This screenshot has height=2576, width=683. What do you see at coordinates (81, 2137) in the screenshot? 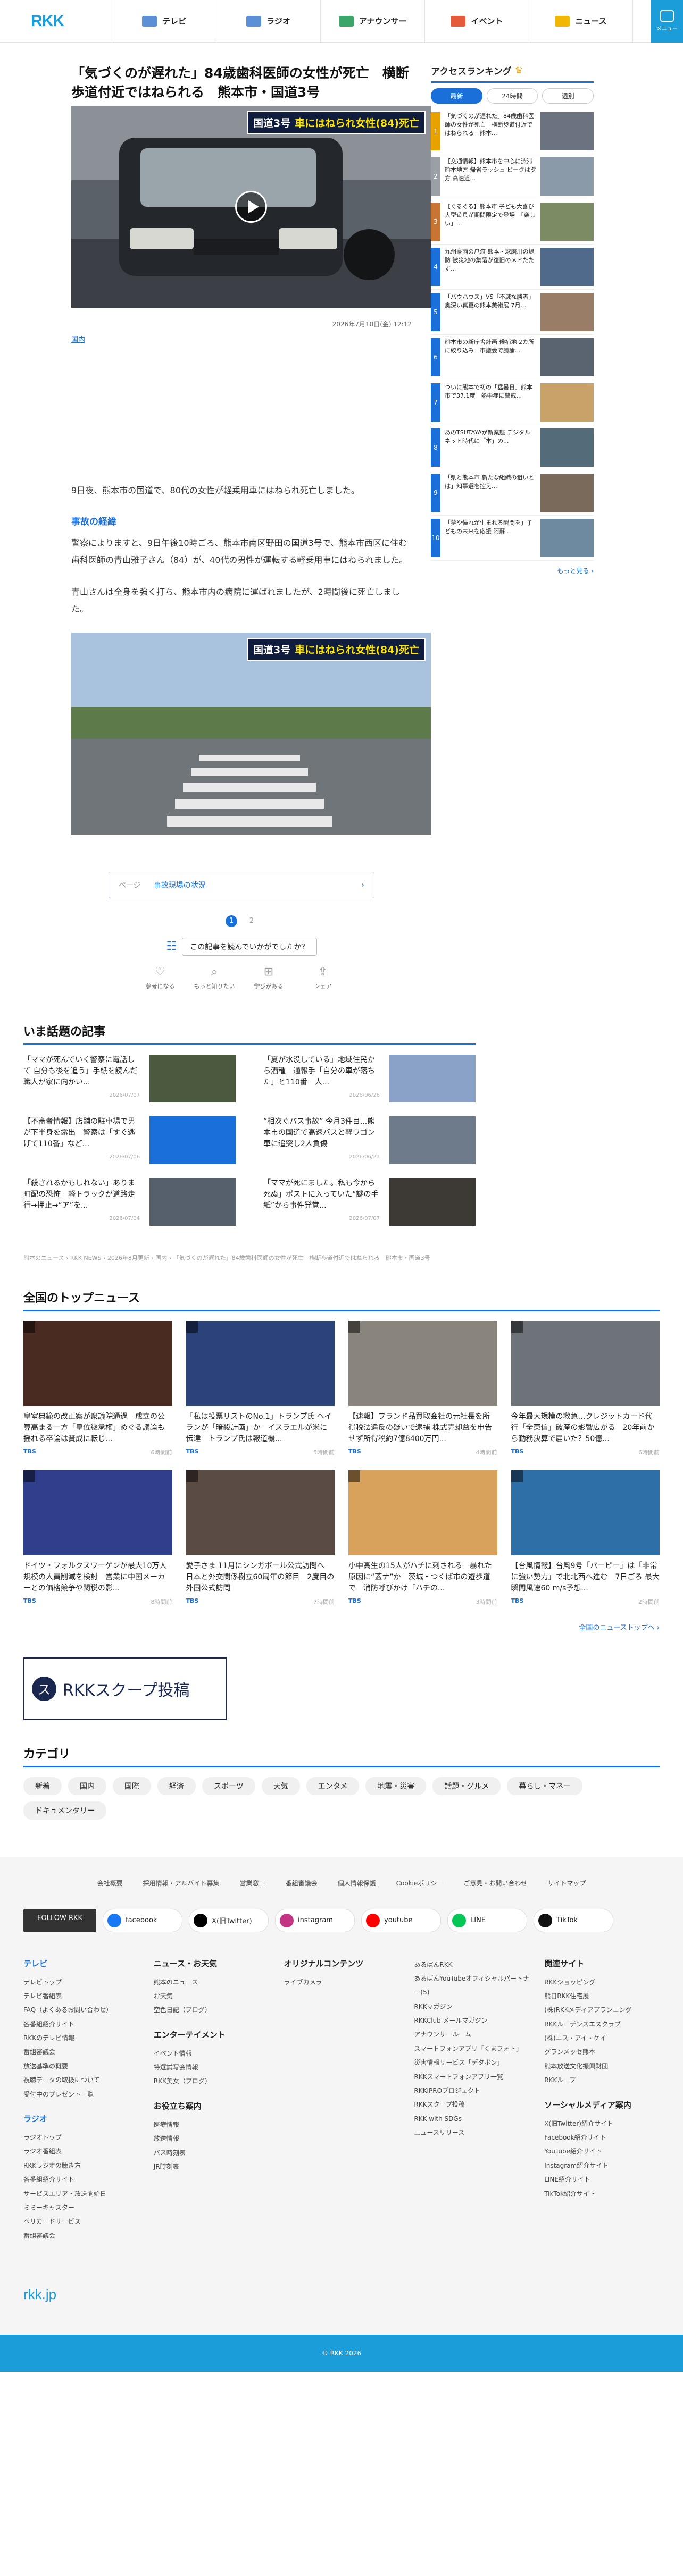
I see `footer-item: ラジオトップ` at bounding box center [81, 2137].